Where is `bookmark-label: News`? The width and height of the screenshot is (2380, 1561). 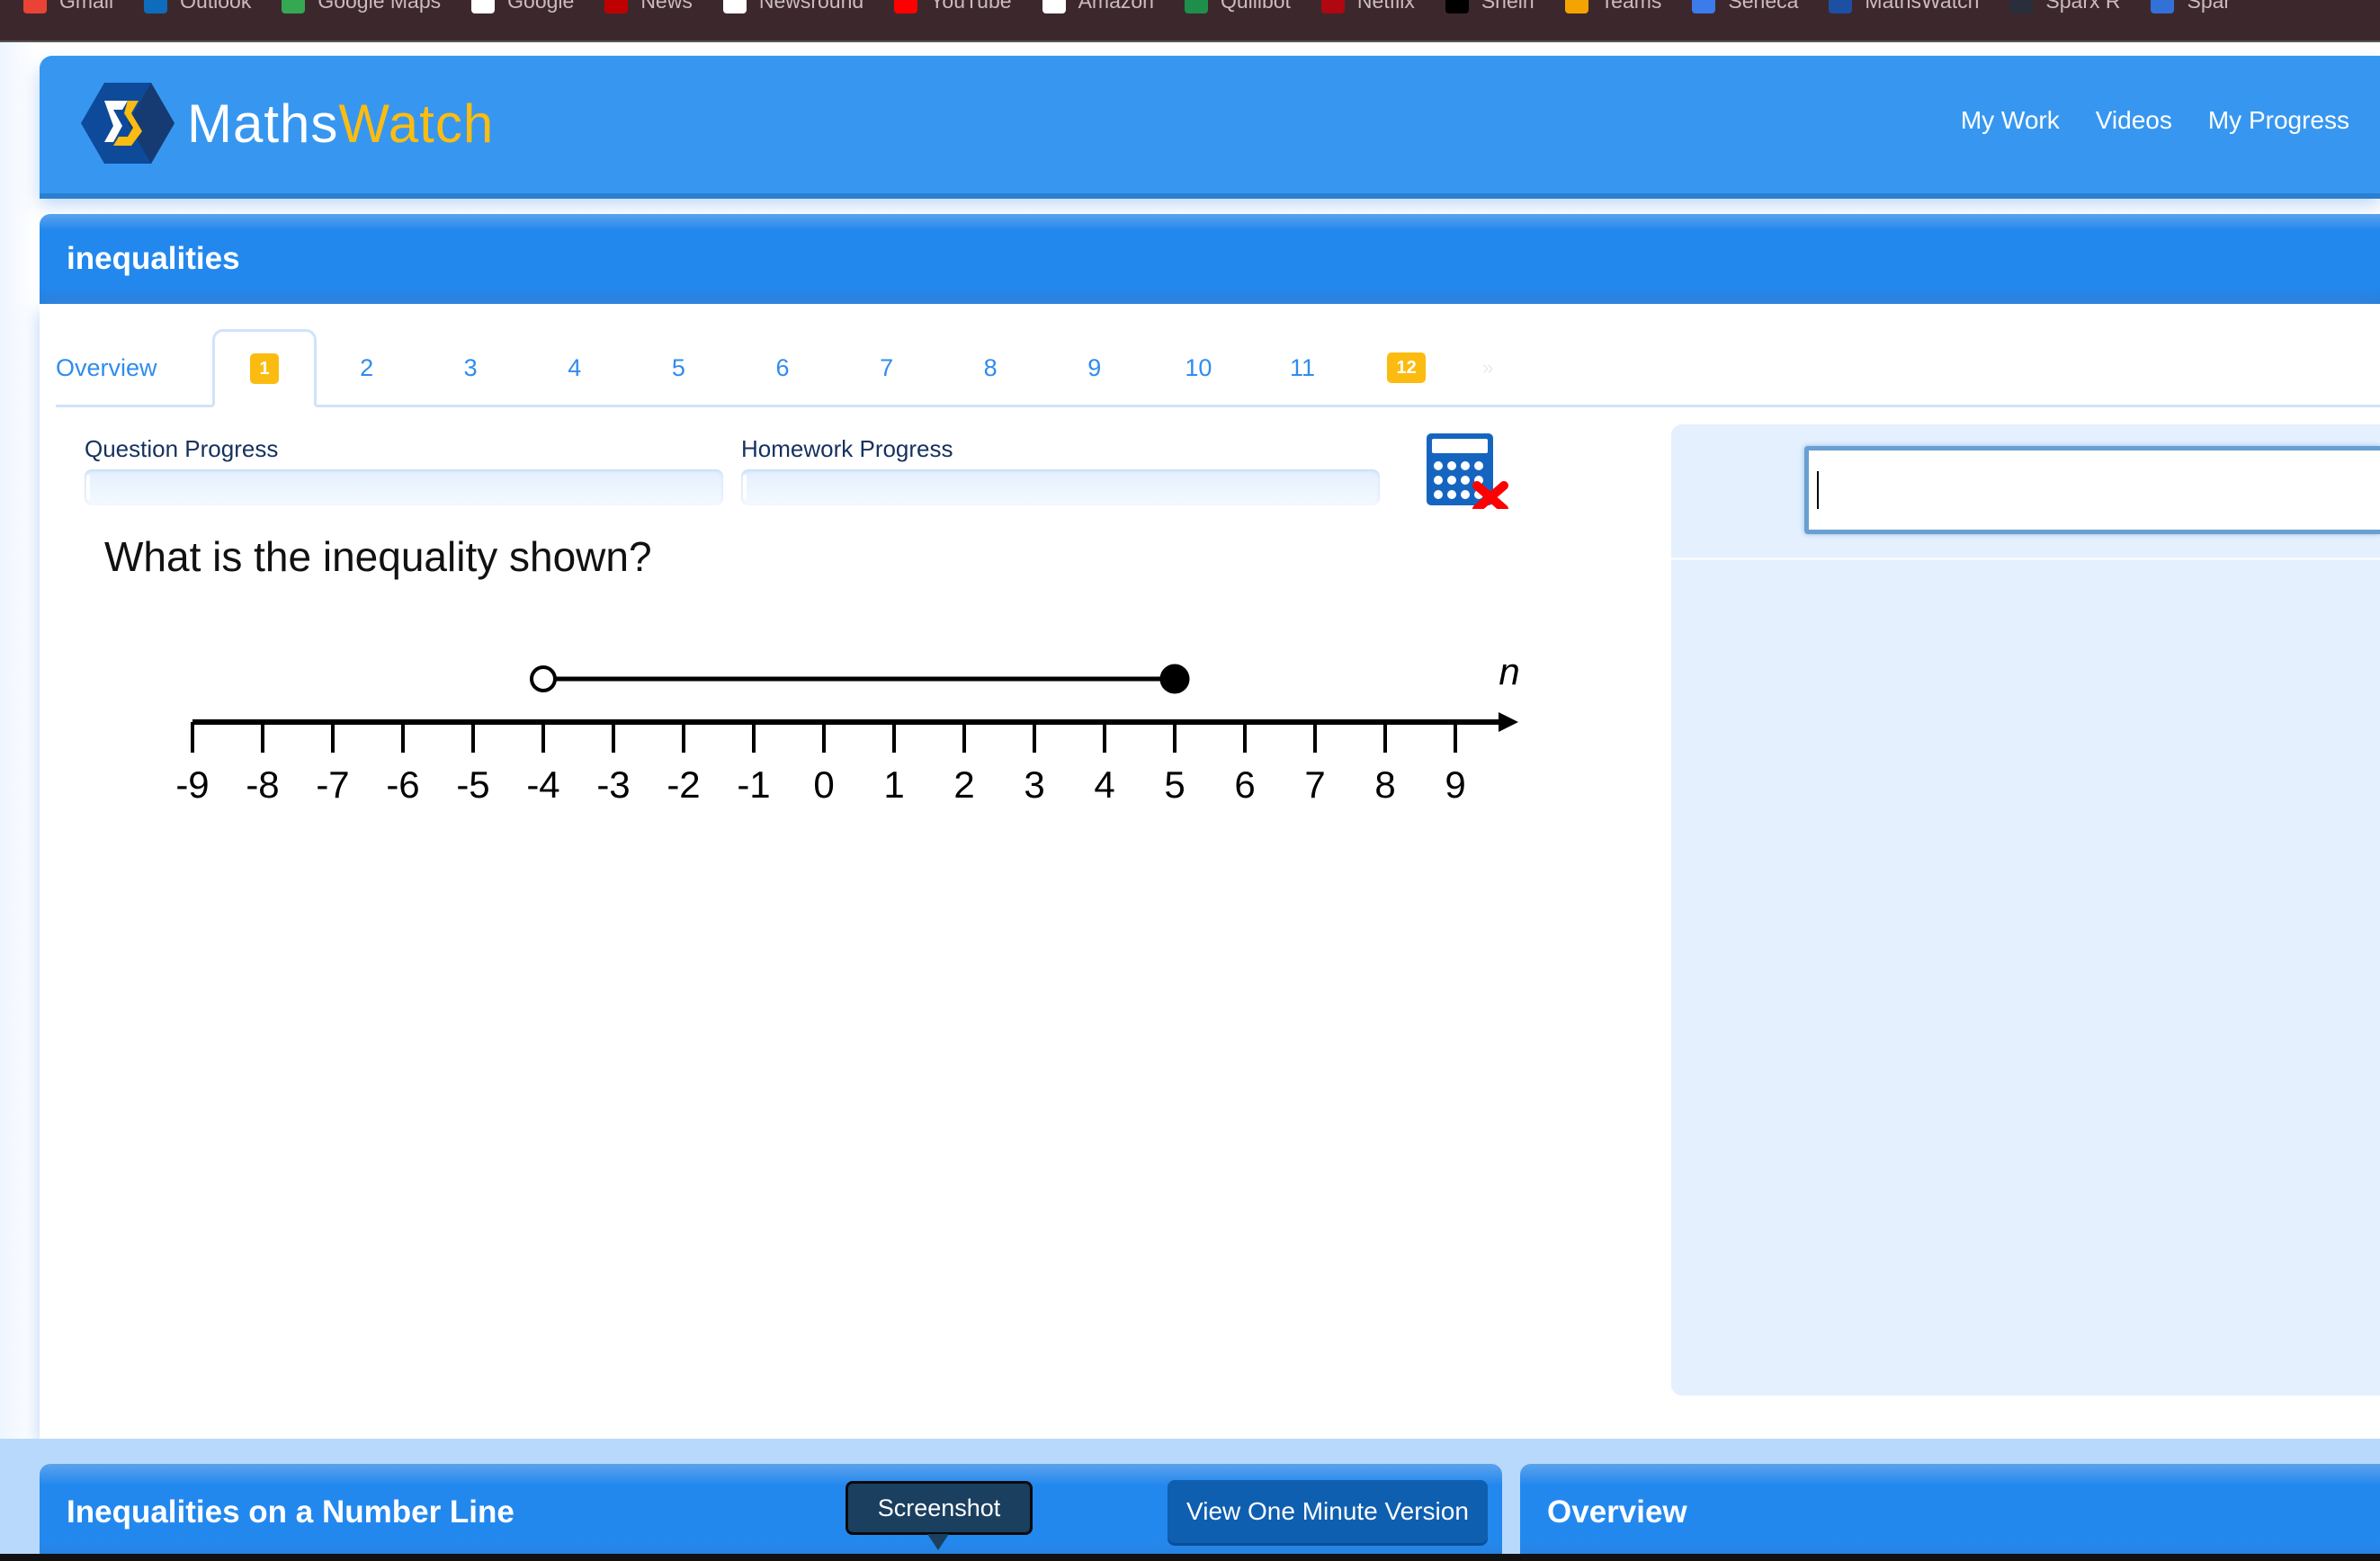 bookmark-label: News is located at coordinates (666, 6).